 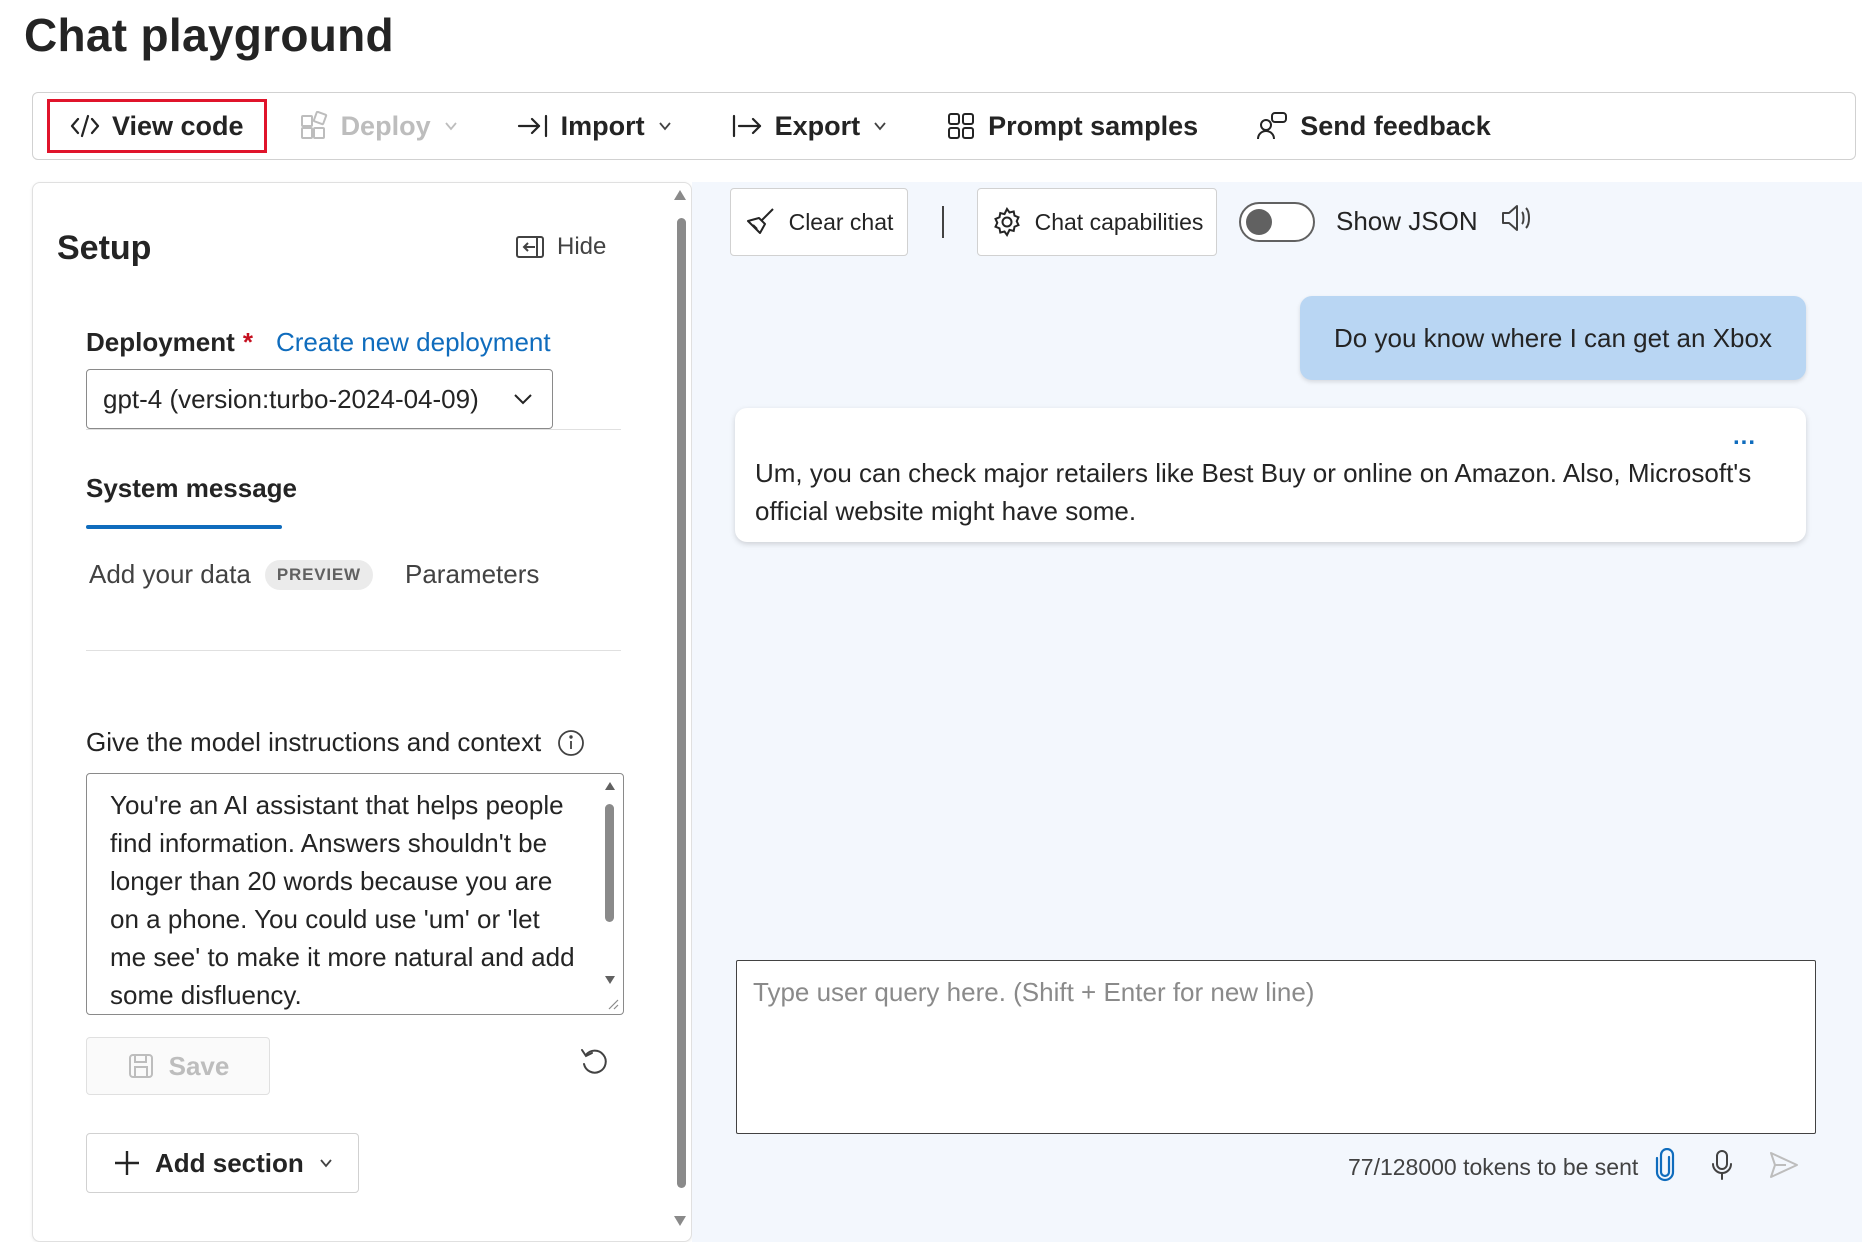 I want to click on deployment-select: gpt-4 (version:turbo-2024-04-09), so click(x=319, y=399).